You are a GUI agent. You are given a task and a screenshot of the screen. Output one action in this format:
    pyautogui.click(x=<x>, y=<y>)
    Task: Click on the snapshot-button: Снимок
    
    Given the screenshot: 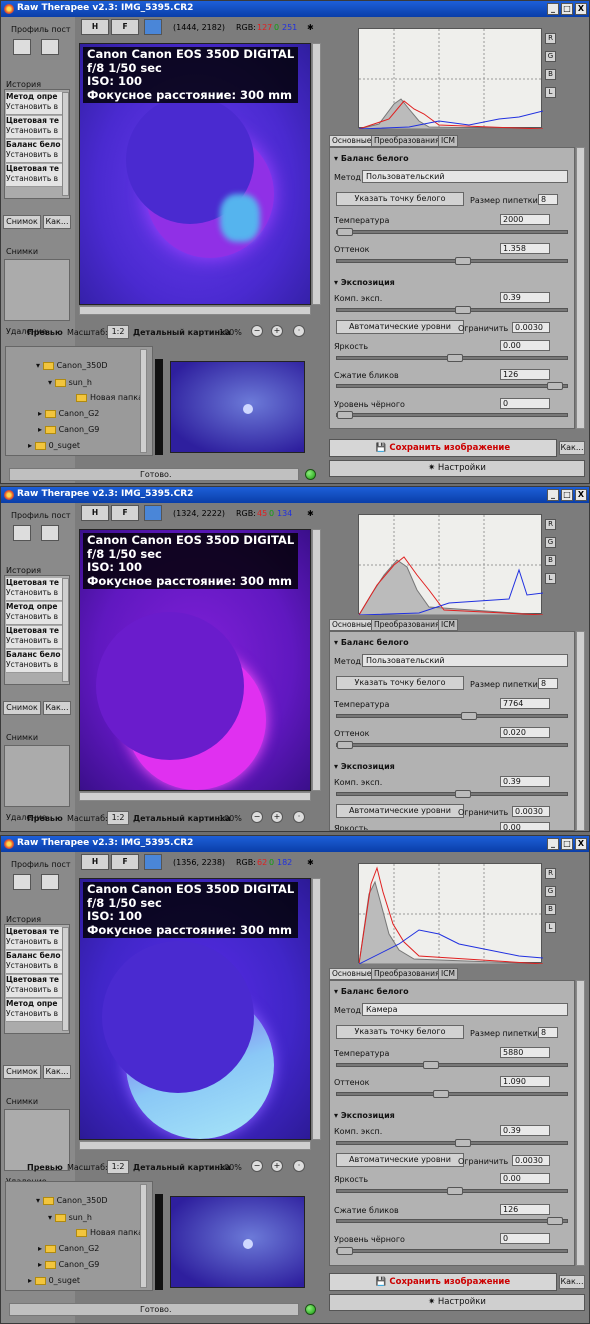 What is the action you would take?
    pyautogui.click(x=22, y=222)
    